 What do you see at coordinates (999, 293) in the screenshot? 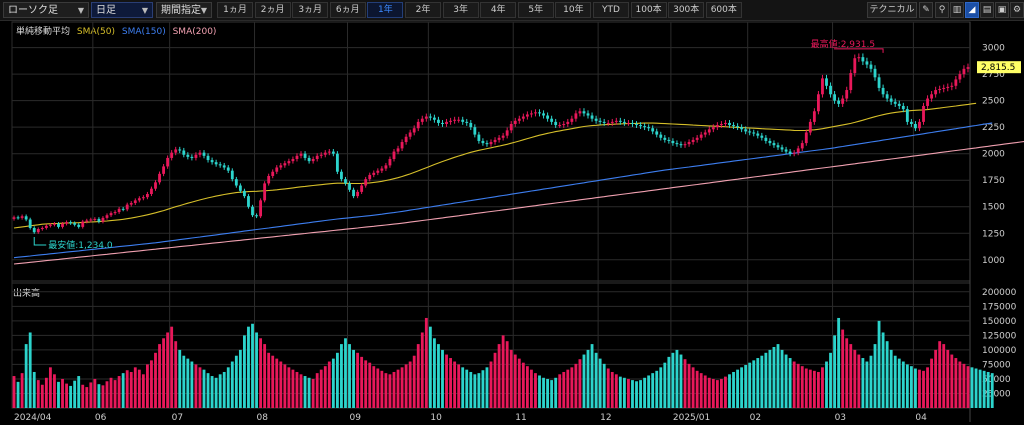
I see `volume-tick-label: 200000` at bounding box center [999, 293].